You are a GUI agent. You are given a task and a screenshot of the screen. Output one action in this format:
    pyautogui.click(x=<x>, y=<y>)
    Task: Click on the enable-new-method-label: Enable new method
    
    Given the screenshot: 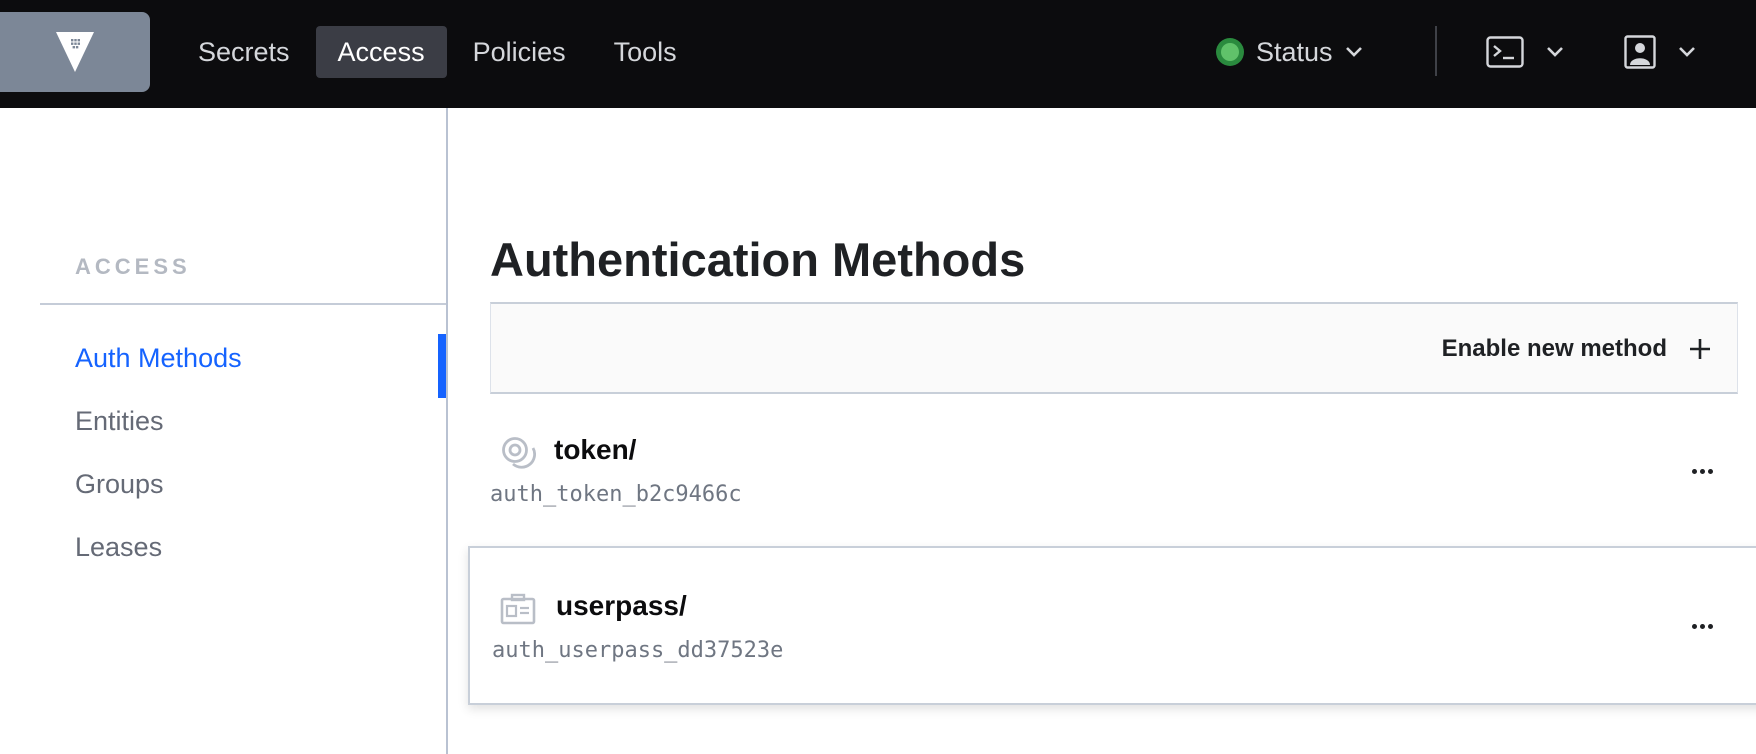 What is the action you would take?
    pyautogui.click(x=1554, y=348)
    